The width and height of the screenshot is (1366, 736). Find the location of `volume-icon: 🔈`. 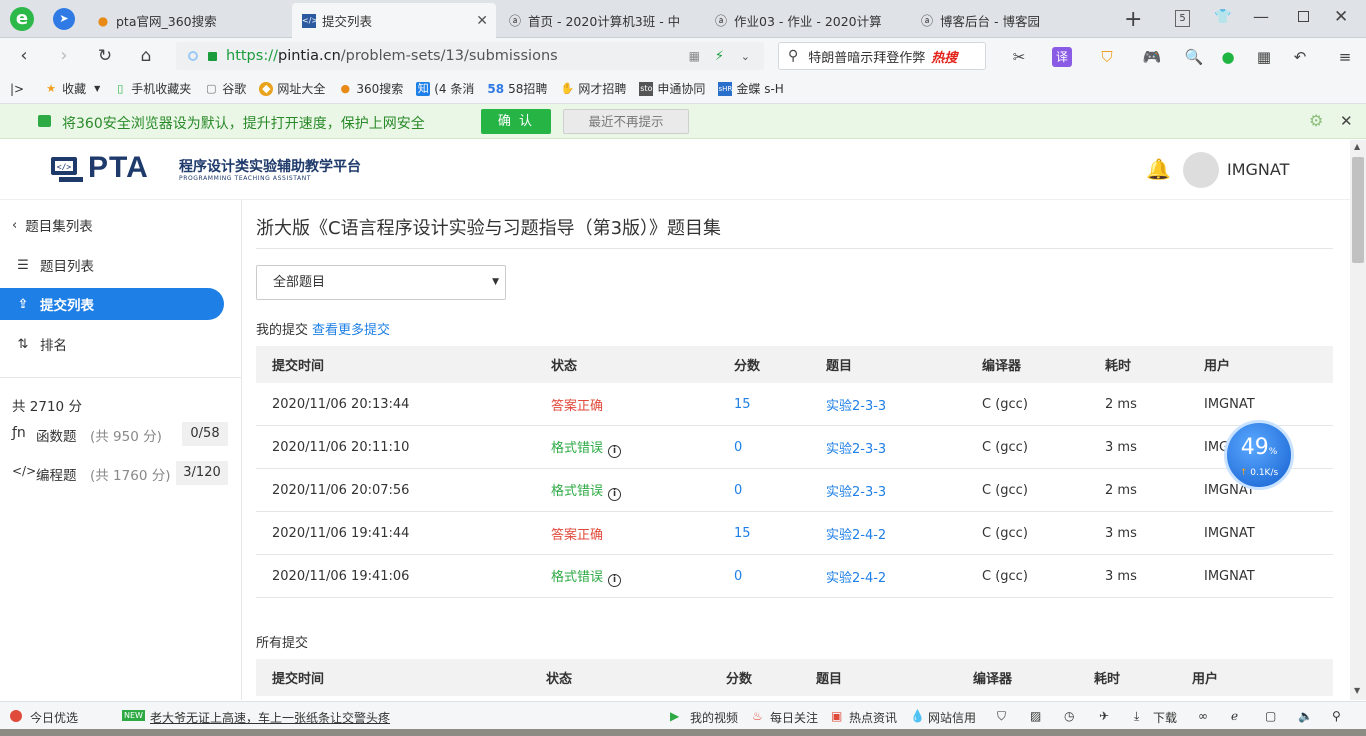

volume-icon: 🔈 is located at coordinates (1305, 716).